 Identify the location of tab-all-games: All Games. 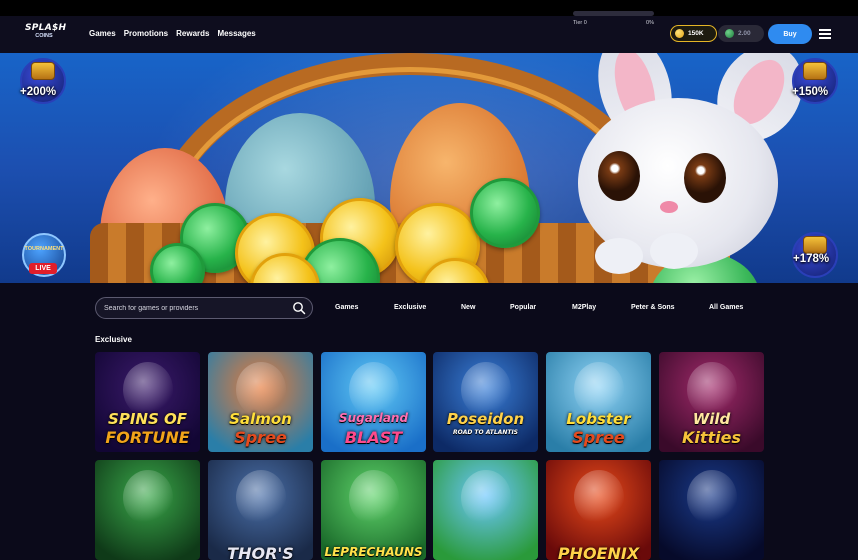
(726, 307).